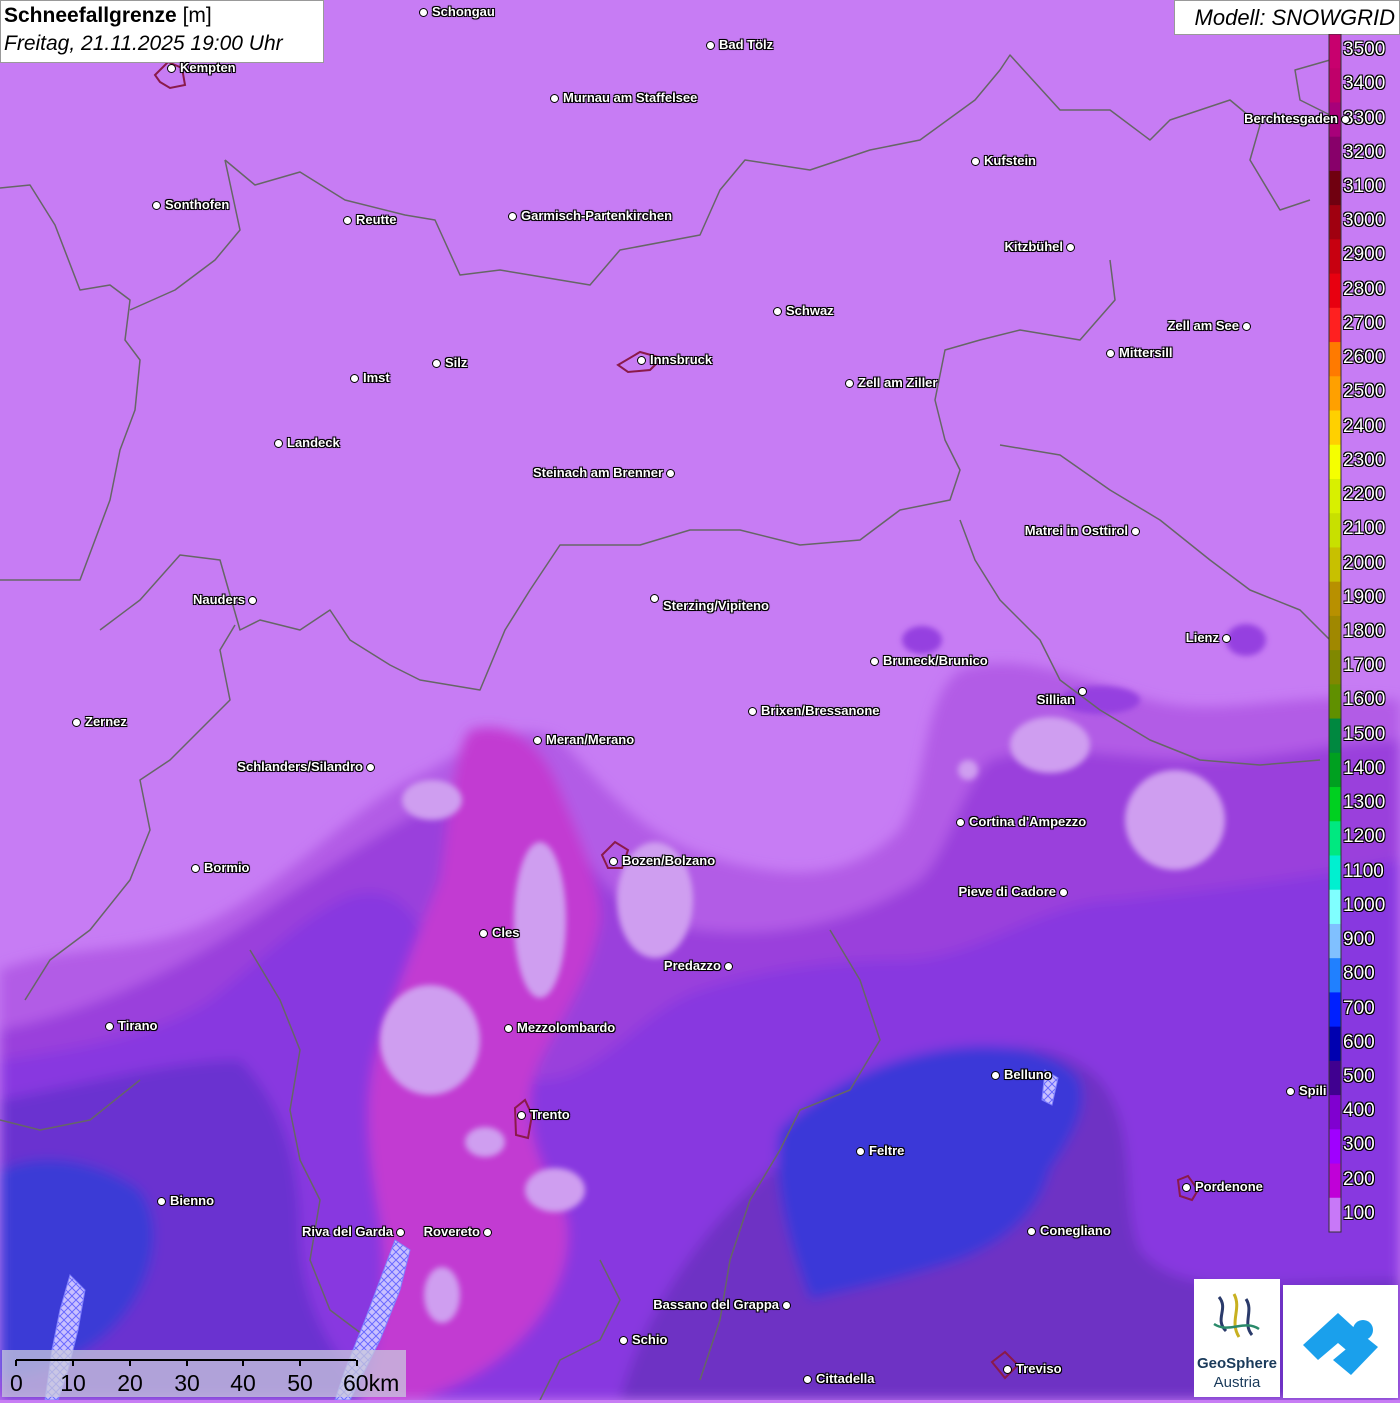 The width and height of the screenshot is (1400, 1403). What do you see at coordinates (1364, 50) in the screenshot?
I see `legend-label: 3500` at bounding box center [1364, 50].